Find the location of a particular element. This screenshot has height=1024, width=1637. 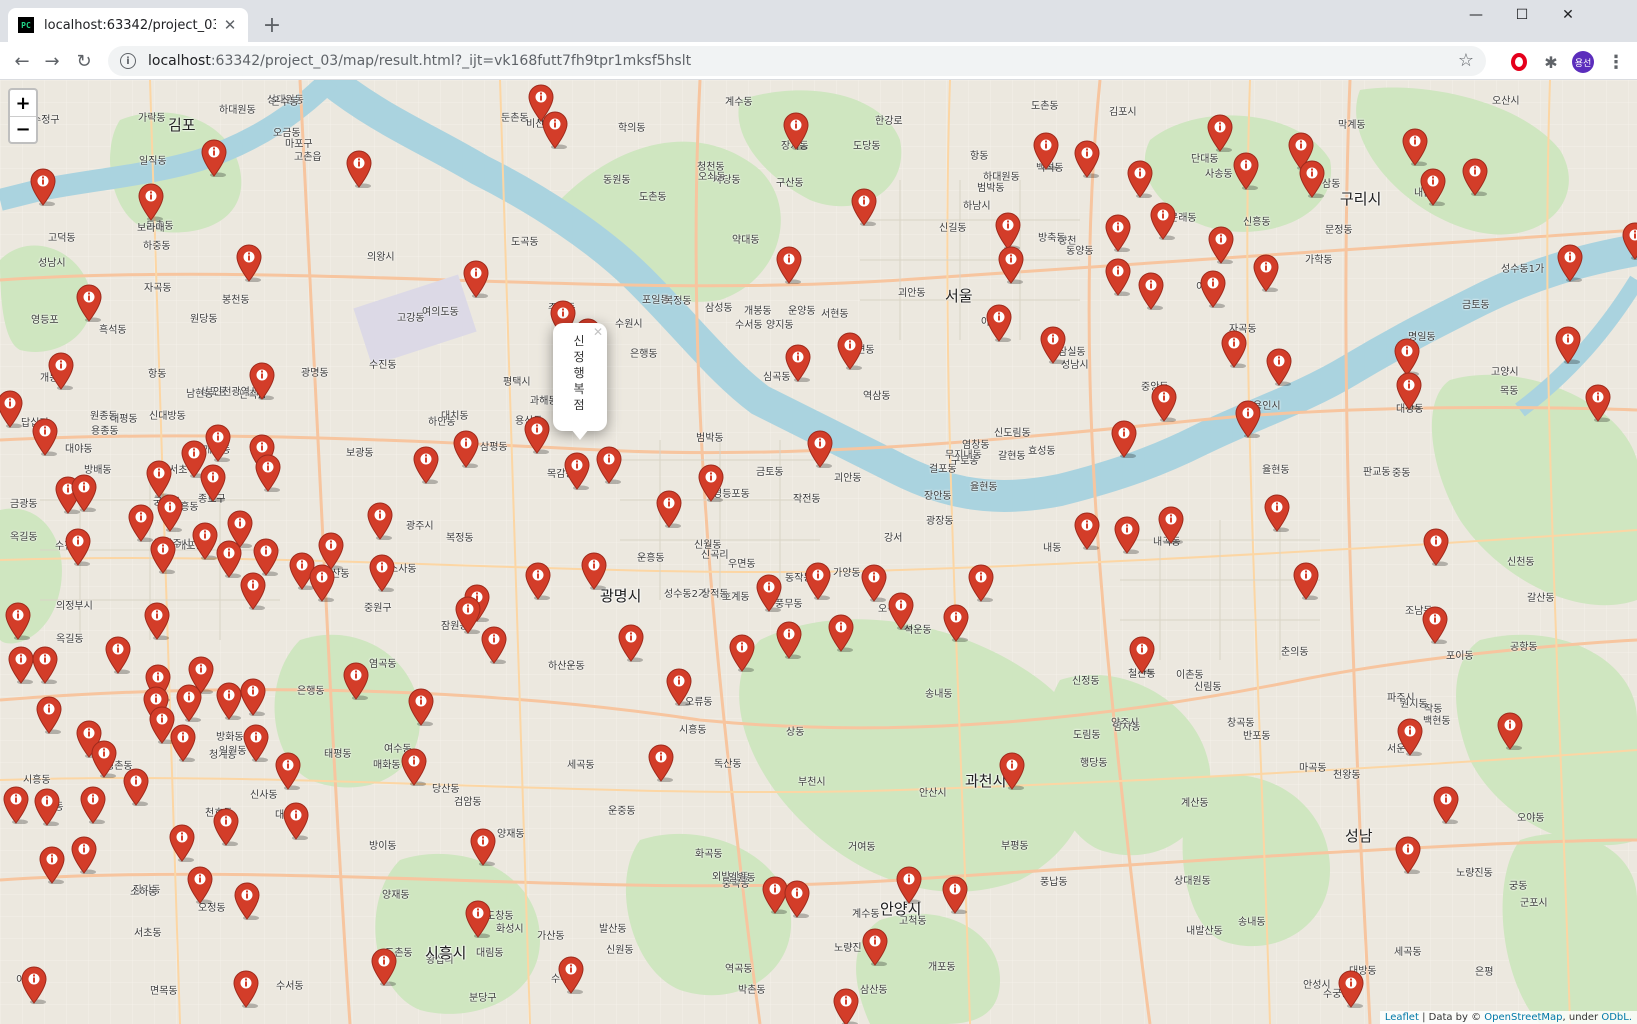

profile-avatar: 용선 is located at coordinates (1583, 62).